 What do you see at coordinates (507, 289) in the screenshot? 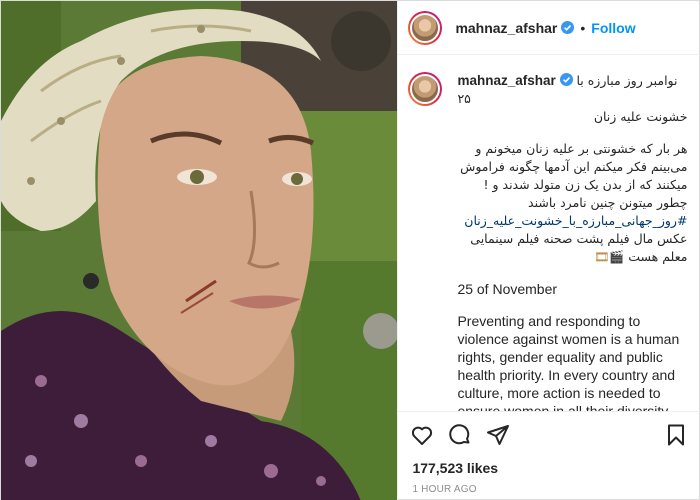
I see `caption-date-line: 25 of November` at bounding box center [507, 289].